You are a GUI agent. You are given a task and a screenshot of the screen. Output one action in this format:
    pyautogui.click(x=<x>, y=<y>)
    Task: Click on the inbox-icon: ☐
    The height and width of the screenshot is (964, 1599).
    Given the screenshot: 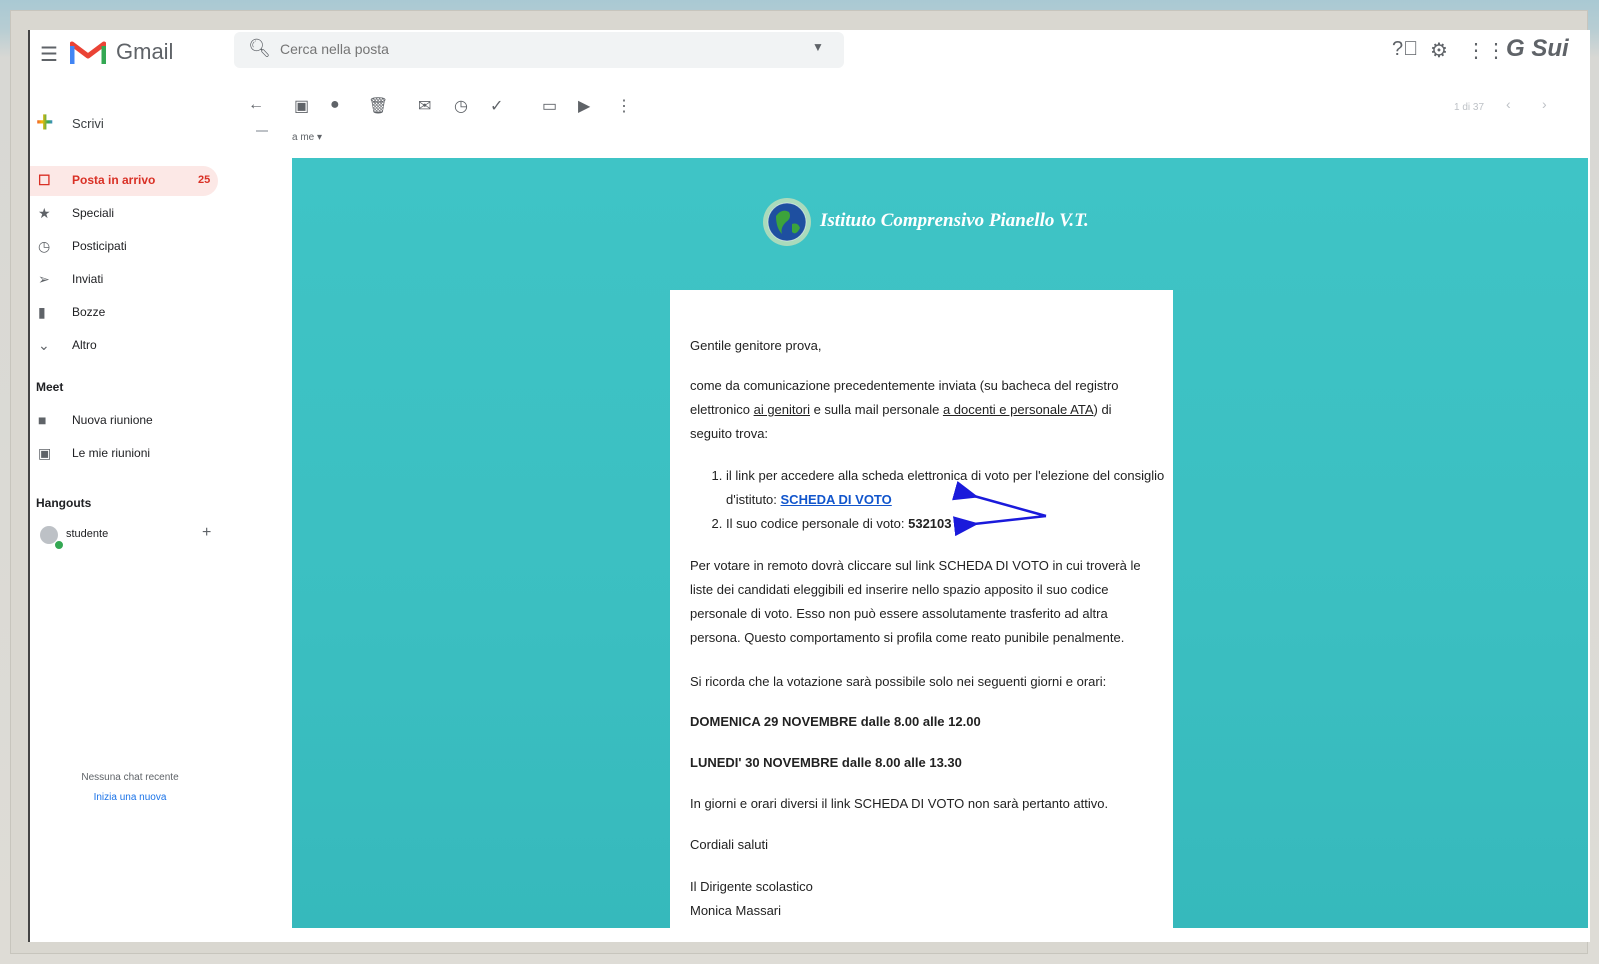 What is the action you would take?
    pyautogui.click(x=44, y=180)
    